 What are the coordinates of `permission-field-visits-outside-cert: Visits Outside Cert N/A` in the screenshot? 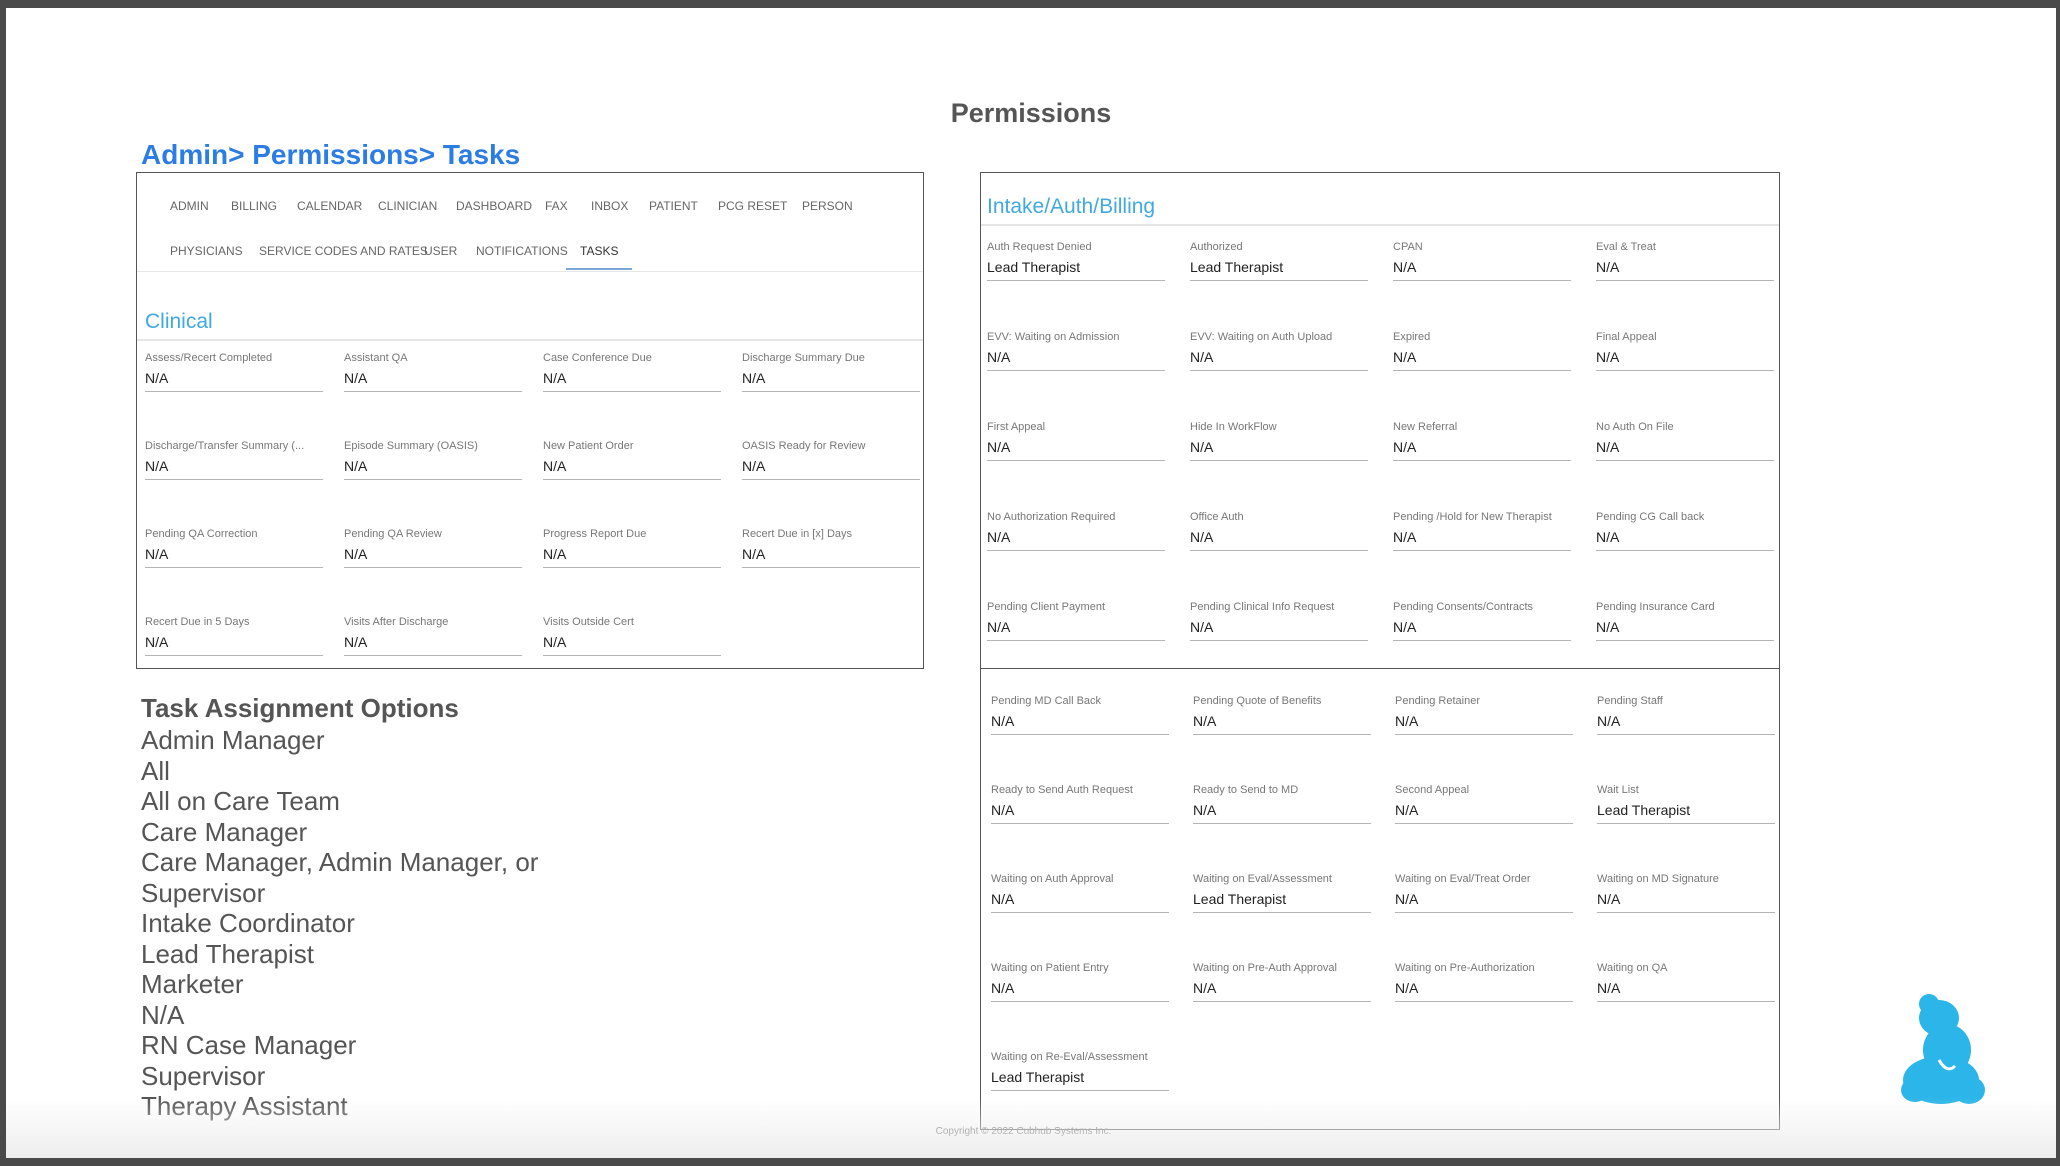 It's located at (632, 635).